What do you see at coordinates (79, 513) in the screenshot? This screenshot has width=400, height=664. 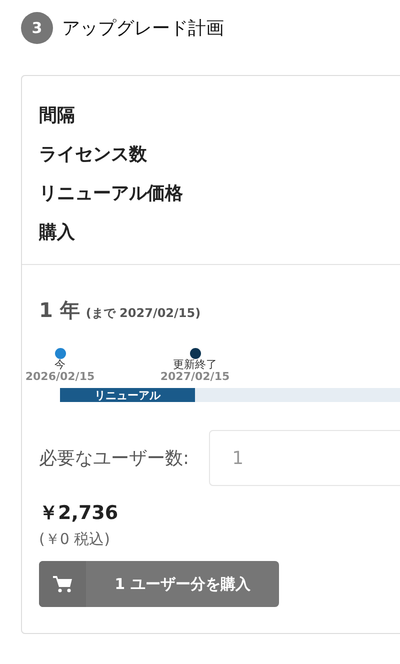 I see `price: ￥2,736` at bounding box center [79, 513].